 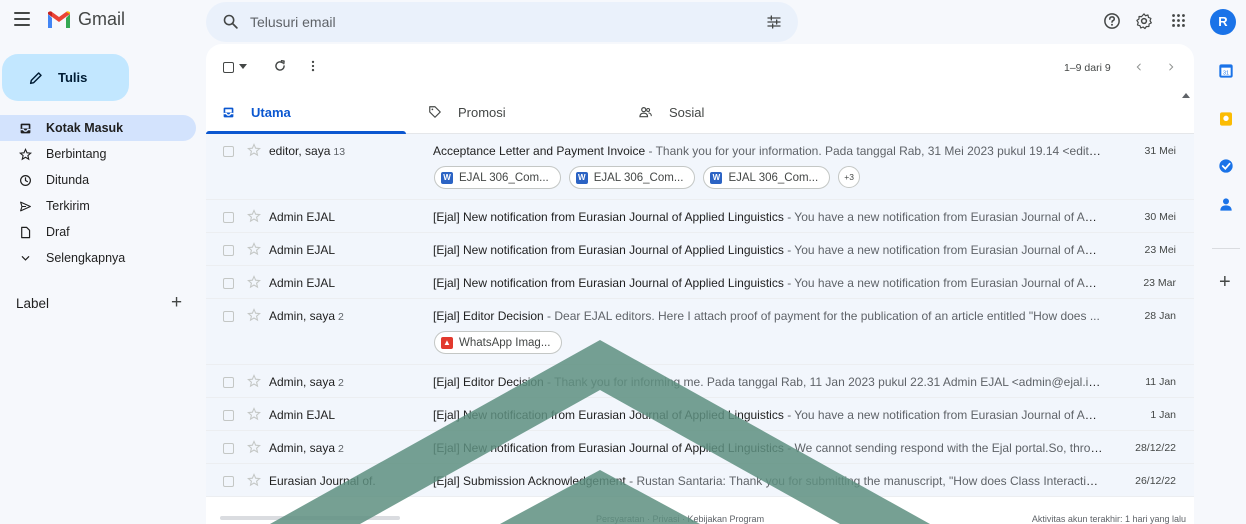 I want to click on sender-name: Admin, saya, so click(x=302, y=316).